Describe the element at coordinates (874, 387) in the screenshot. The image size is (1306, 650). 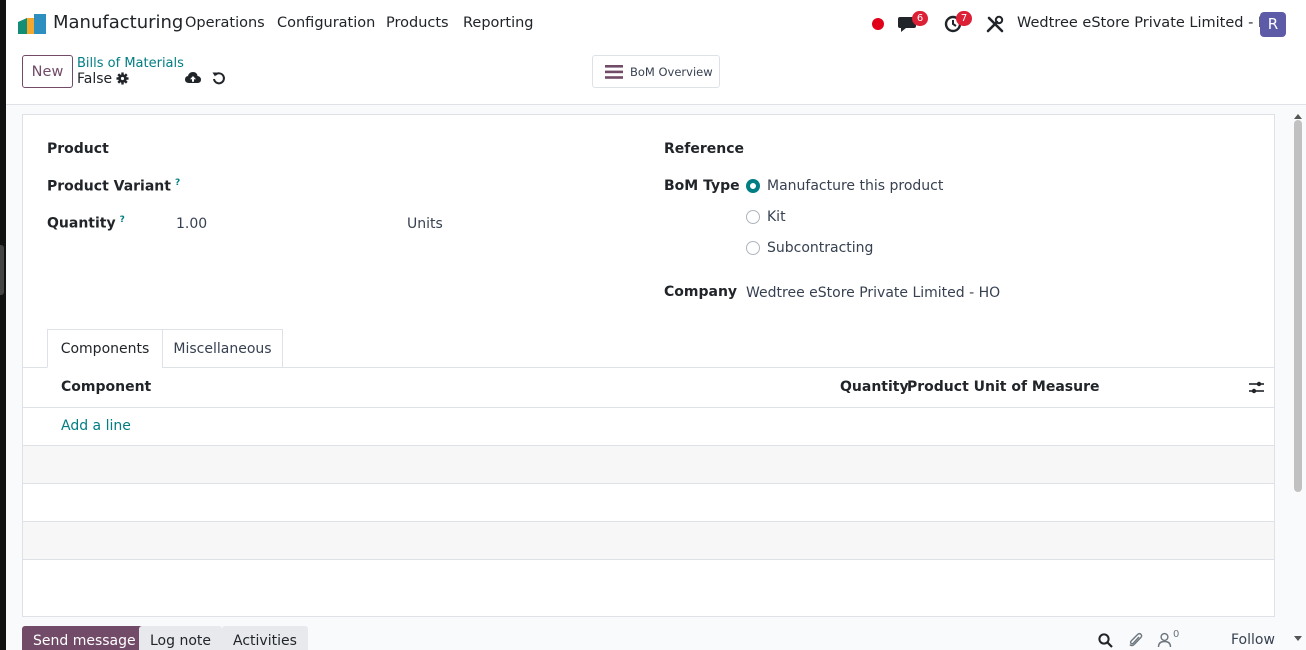
I see `column-quantity: Quantity` at that location.